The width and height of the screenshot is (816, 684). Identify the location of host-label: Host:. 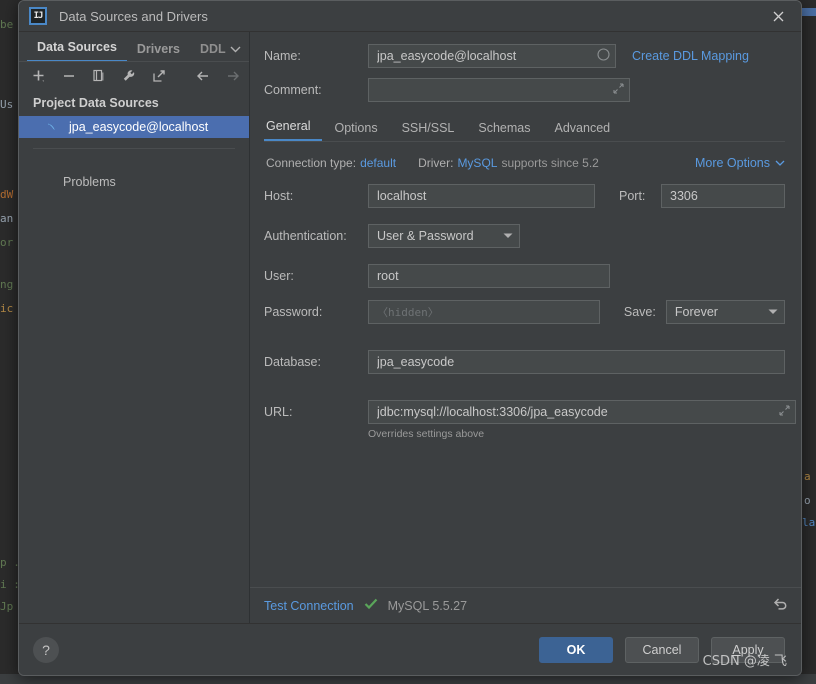
(279, 196).